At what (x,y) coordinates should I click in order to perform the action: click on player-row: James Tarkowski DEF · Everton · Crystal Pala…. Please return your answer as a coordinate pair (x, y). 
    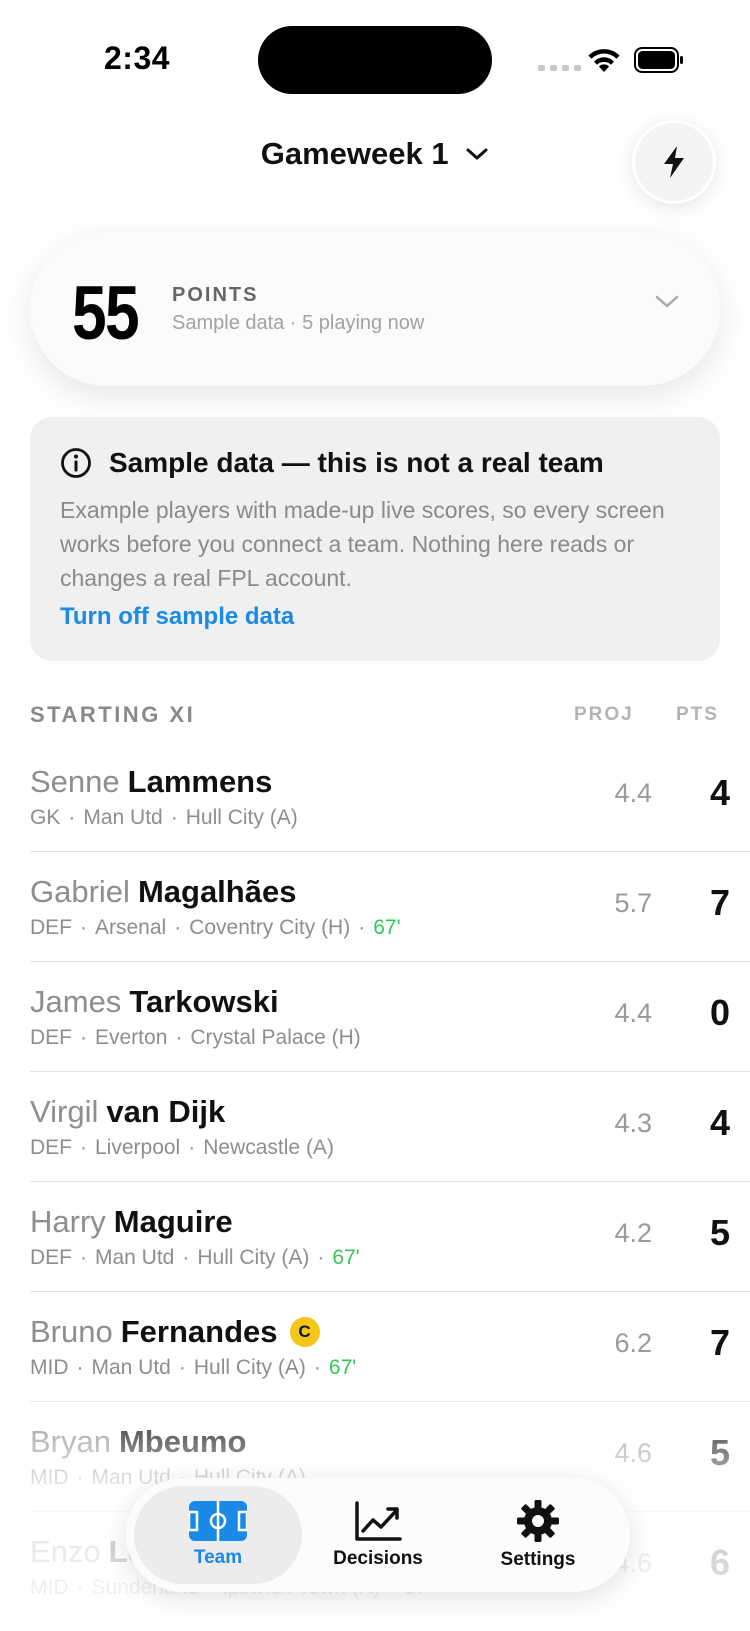
    Looking at the image, I should click on (390, 1017).